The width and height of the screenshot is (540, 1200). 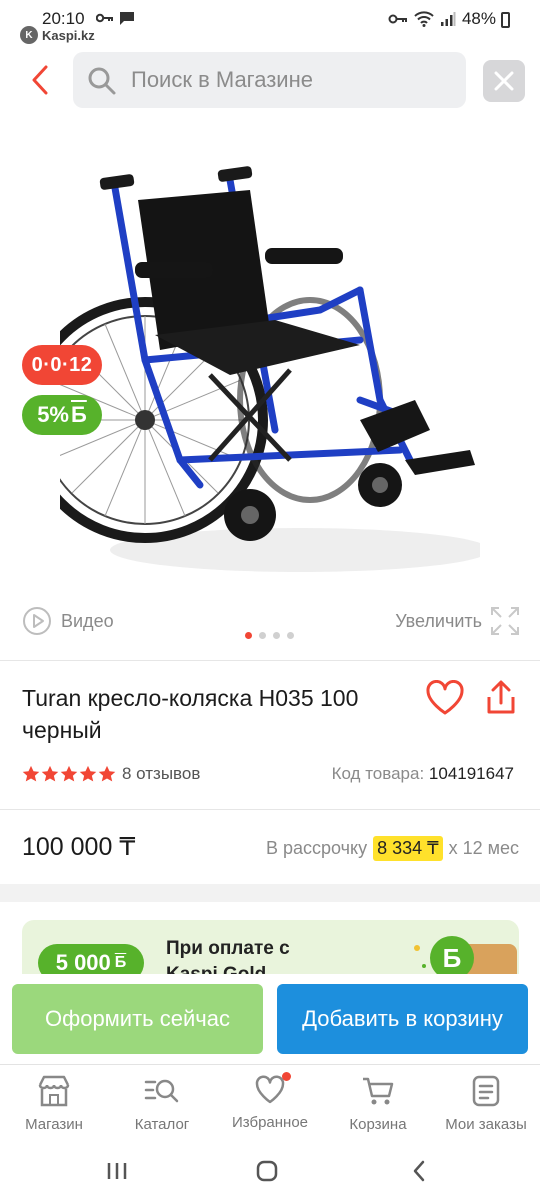 I want to click on wifi-icon, so click(x=424, y=19).